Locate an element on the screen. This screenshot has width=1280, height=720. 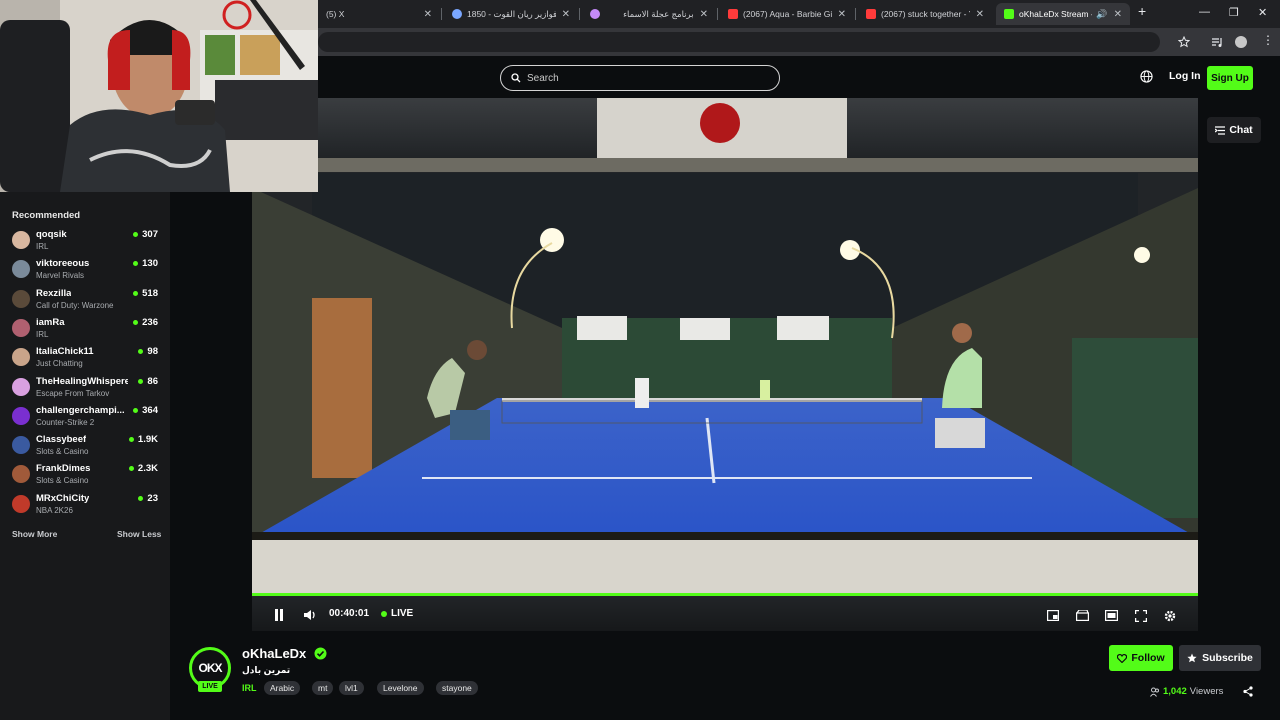
channel-name: FrankDimes is located at coordinates (63, 469).